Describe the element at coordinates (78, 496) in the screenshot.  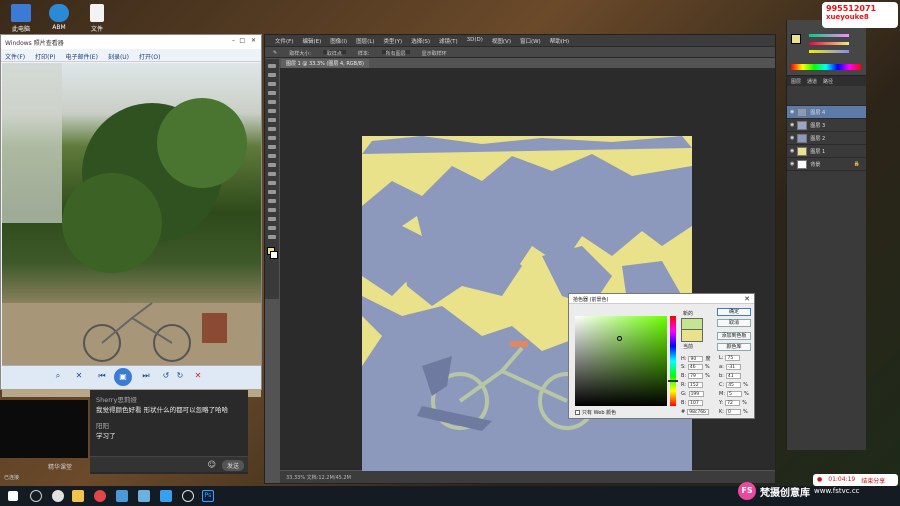
I see `folder-icon` at that location.